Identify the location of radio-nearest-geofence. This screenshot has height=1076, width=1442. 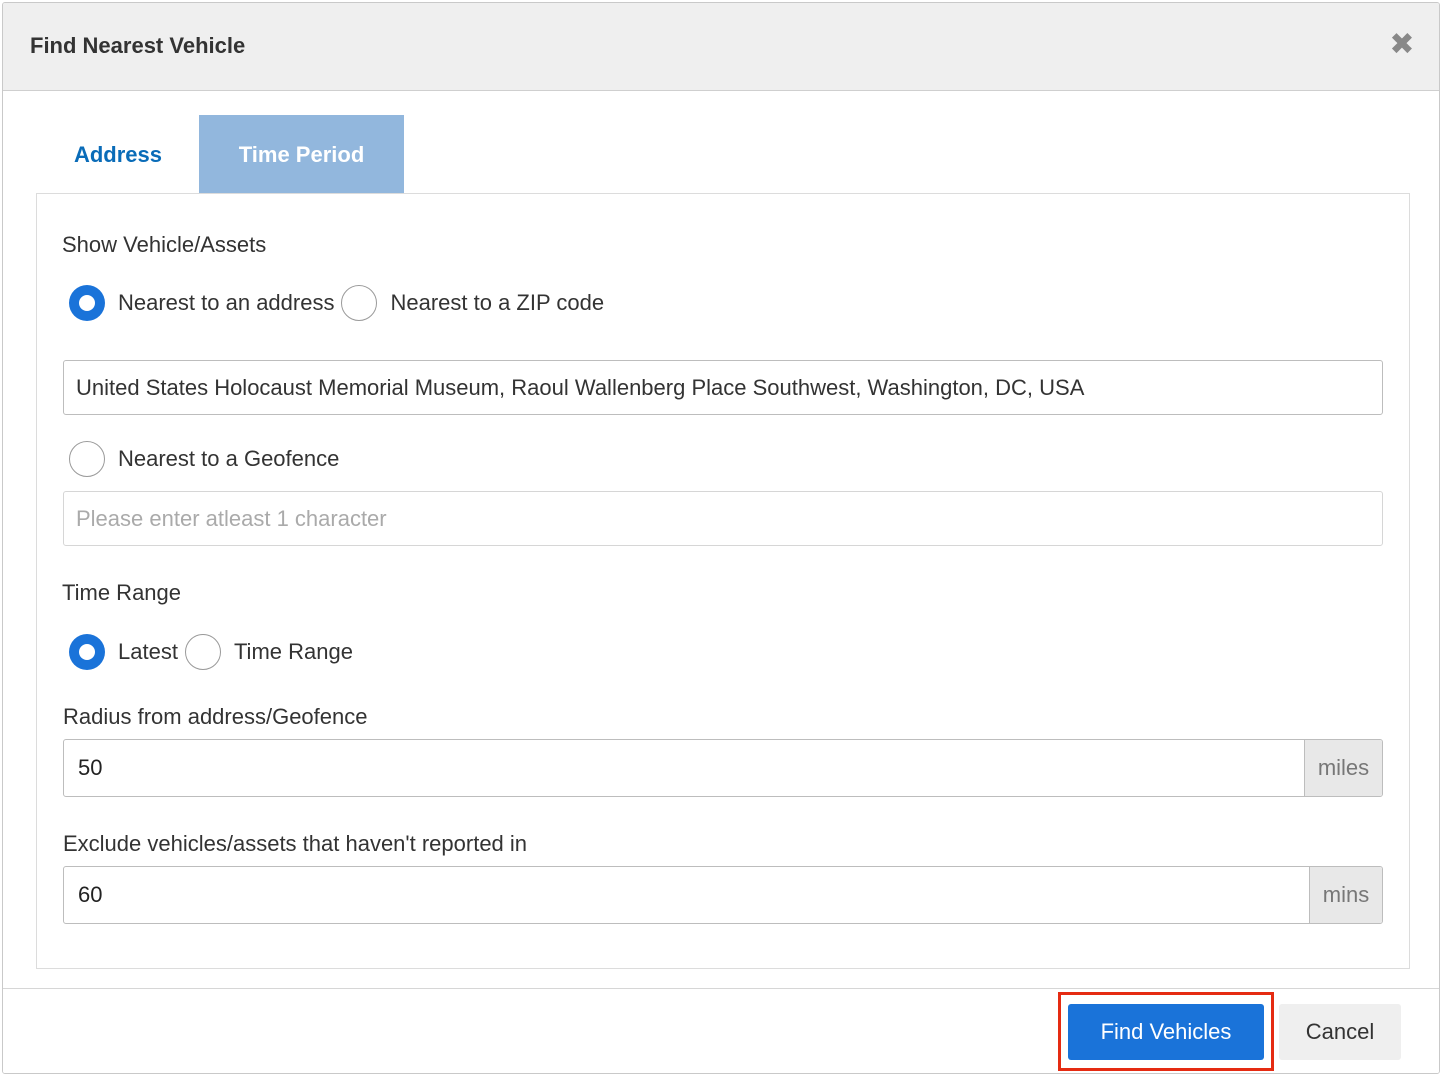
(87, 459).